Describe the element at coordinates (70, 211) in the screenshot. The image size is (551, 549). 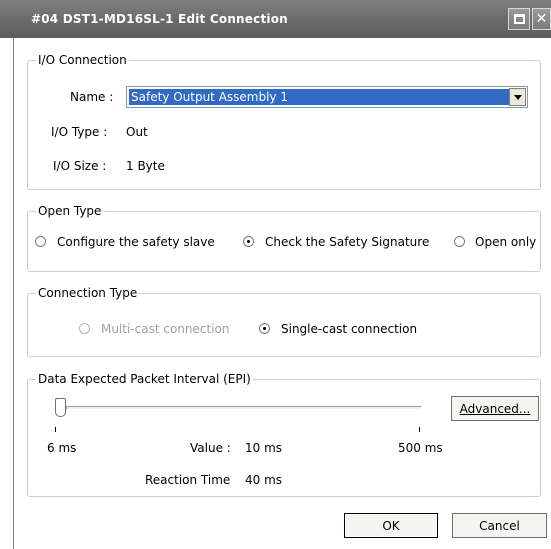
I see `open-type-legend: Open Type` at that location.